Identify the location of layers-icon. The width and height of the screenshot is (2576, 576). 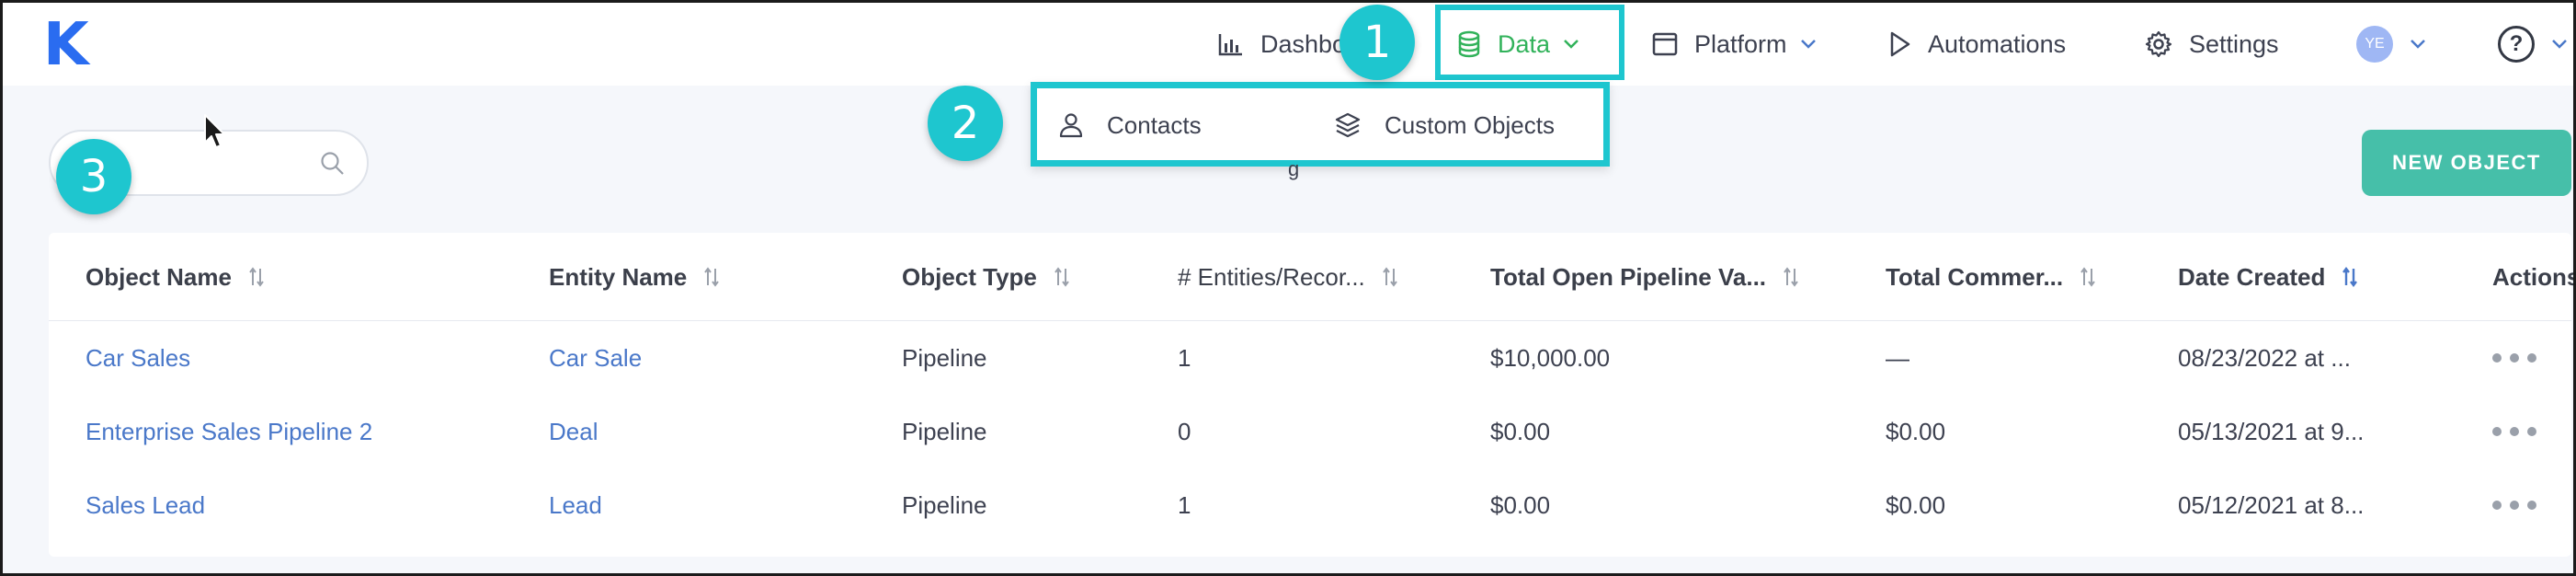
(1348, 125).